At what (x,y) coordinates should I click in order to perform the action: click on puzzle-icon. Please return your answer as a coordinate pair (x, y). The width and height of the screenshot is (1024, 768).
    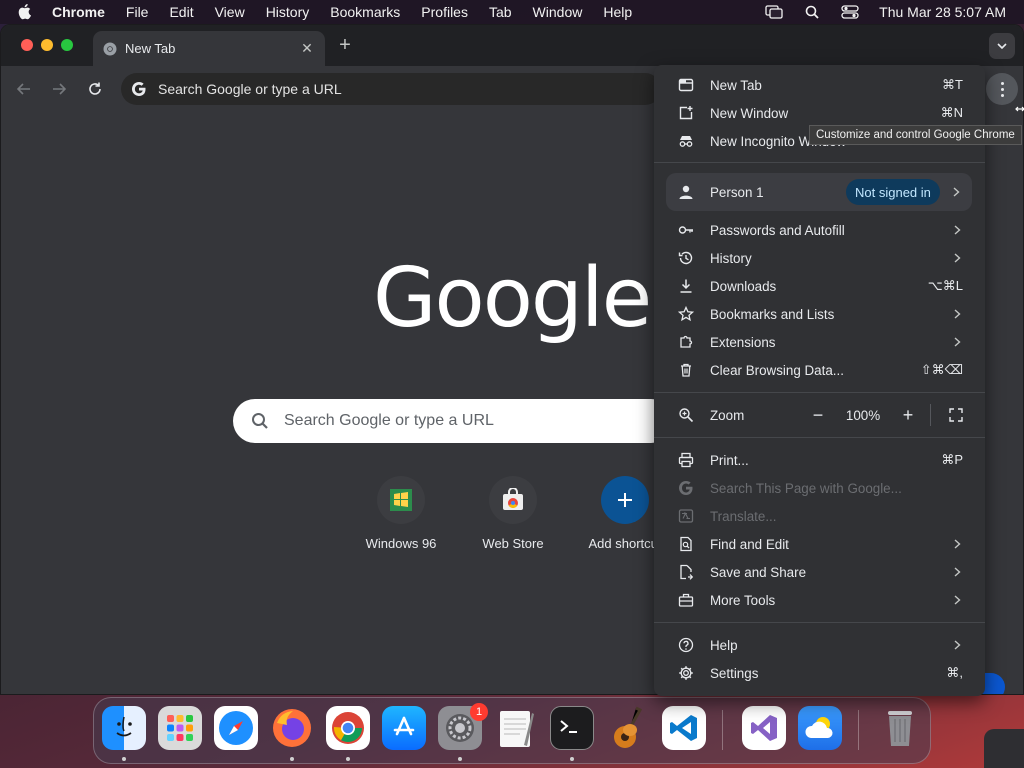
    Looking at the image, I should click on (686, 342).